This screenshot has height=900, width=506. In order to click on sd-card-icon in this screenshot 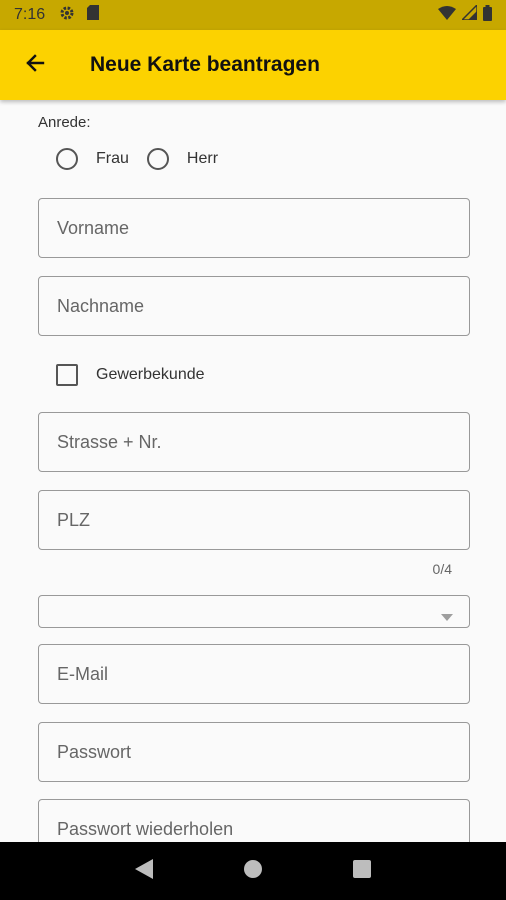, I will do `click(93, 15)`.